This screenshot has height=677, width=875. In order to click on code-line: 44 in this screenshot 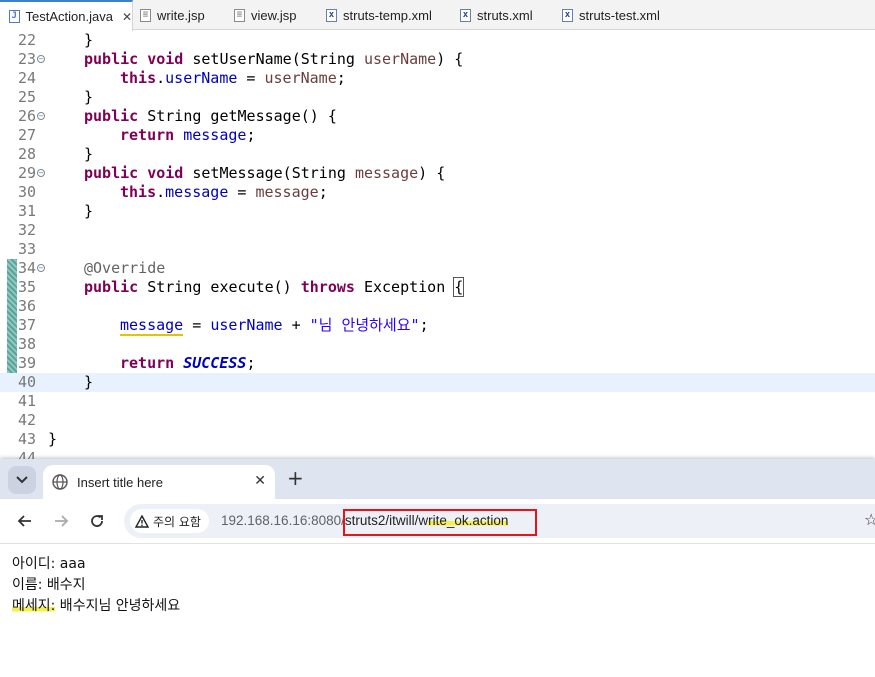, I will do `click(437, 454)`.